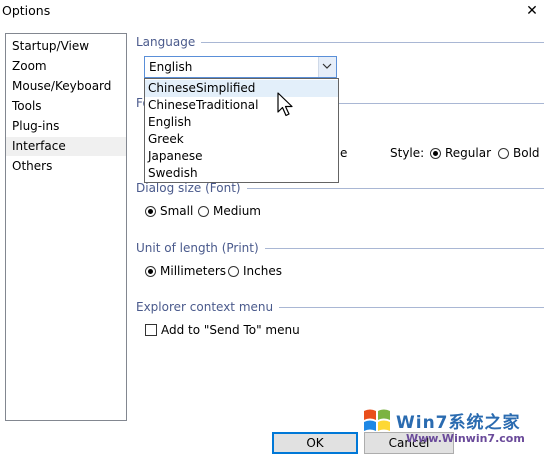  I want to click on dialog-size-medium-label: Medium, so click(237, 211).